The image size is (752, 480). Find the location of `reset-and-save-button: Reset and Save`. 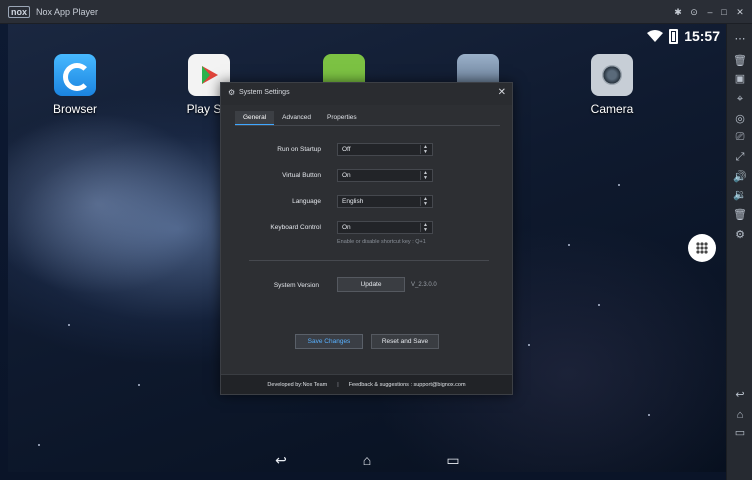

reset-and-save-button: Reset and Save is located at coordinates (405, 341).